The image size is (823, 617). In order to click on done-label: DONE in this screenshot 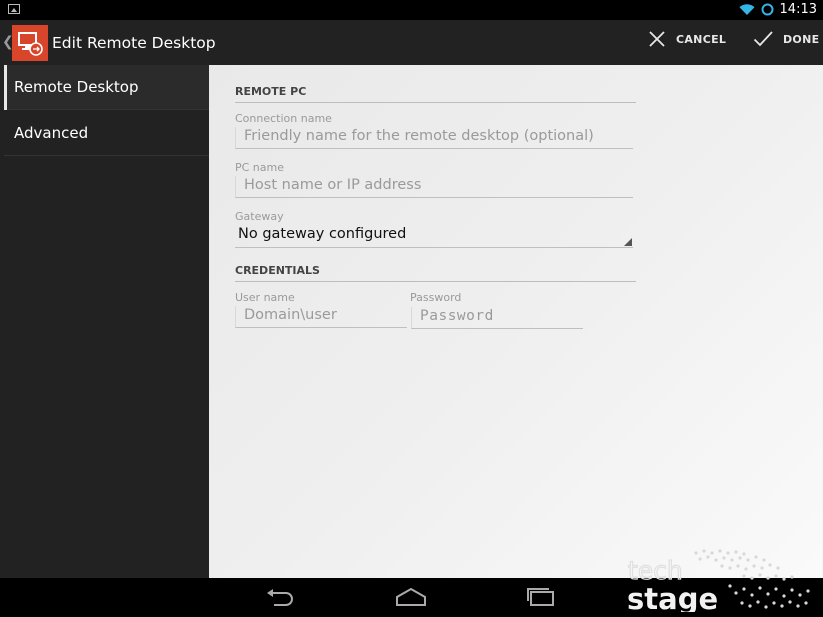, I will do `click(801, 39)`.